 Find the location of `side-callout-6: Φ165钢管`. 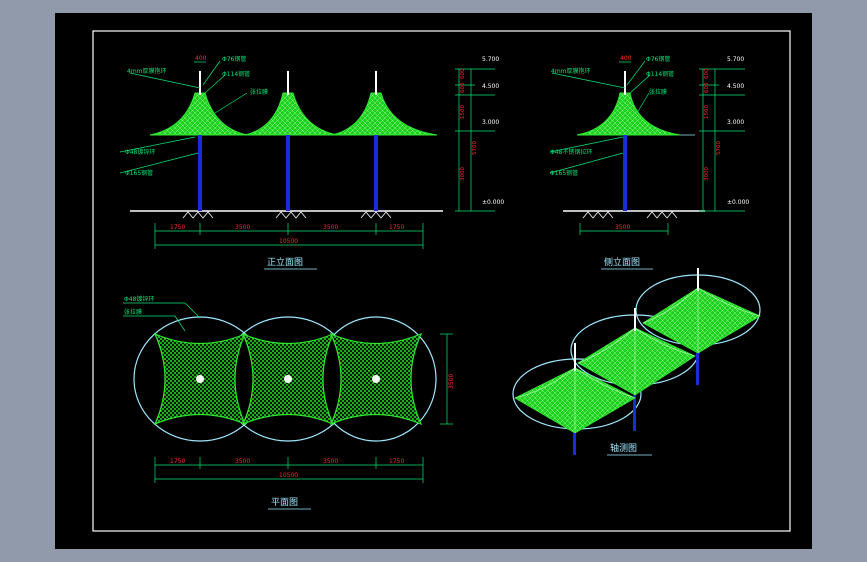

side-callout-6: Φ165钢管 is located at coordinates (564, 173).